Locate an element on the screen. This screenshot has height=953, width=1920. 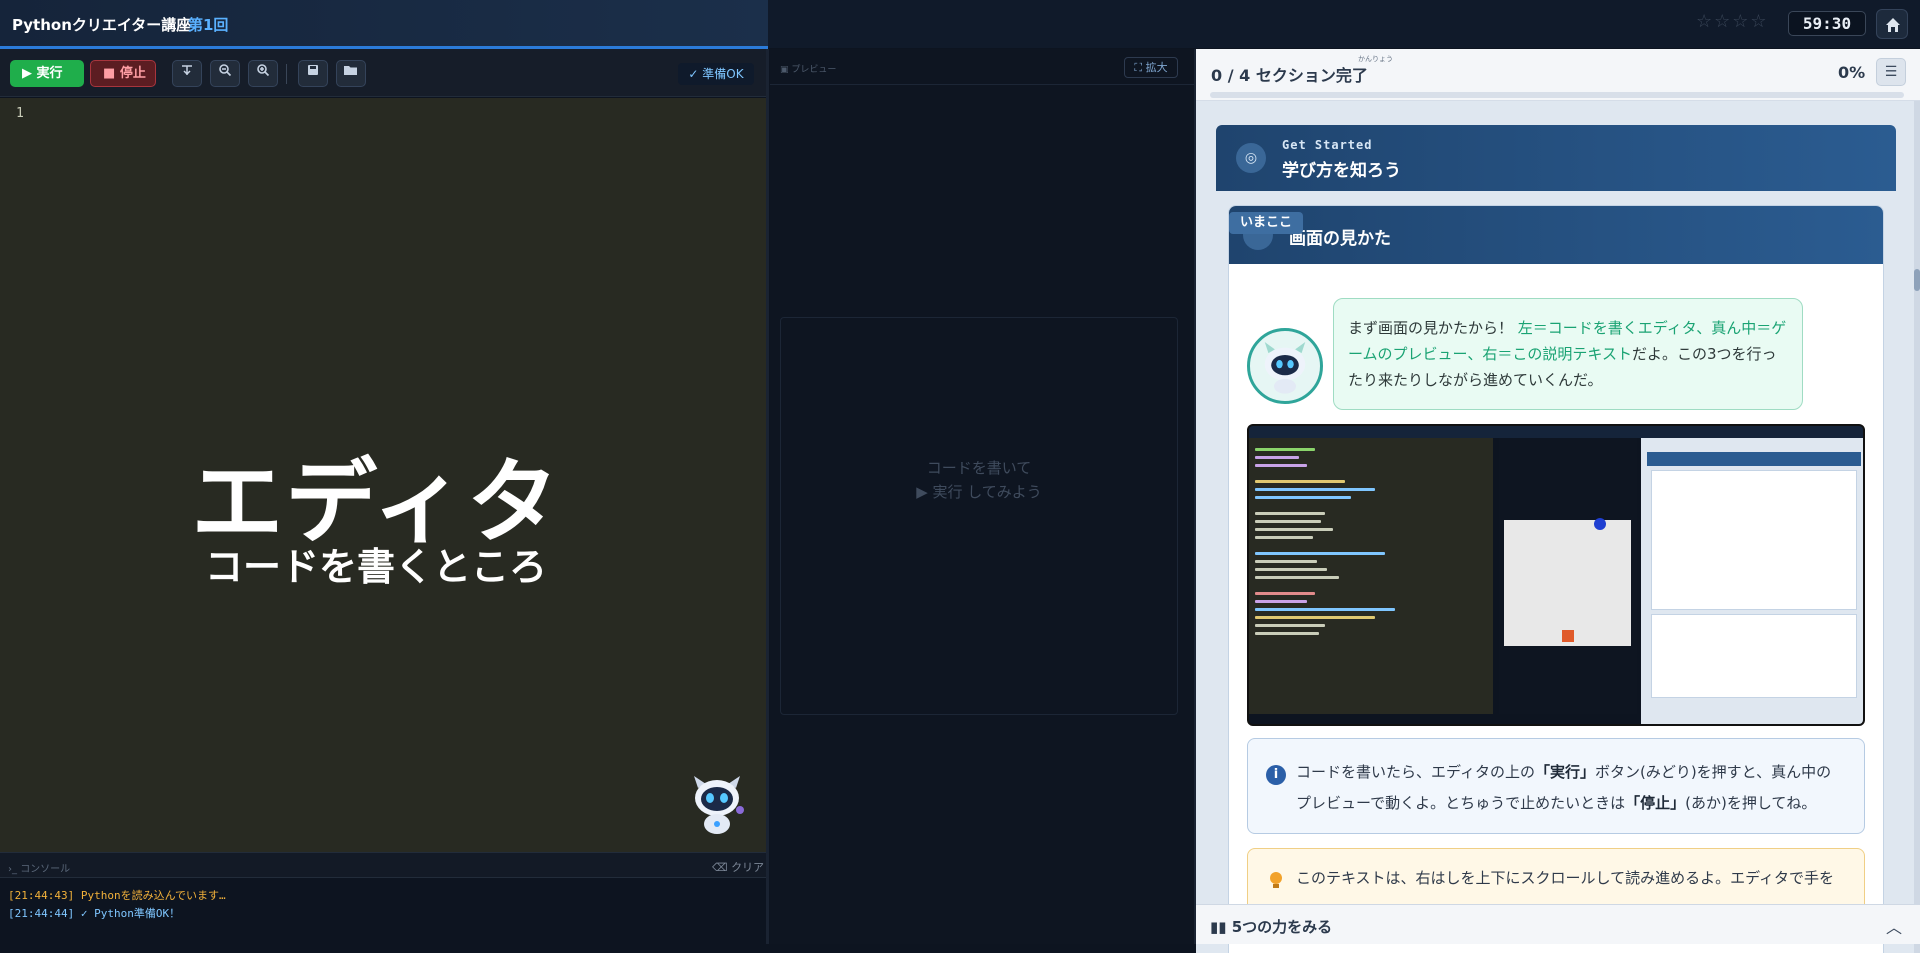
console-log-line: [21:44:44] ✓ Python準備OK！ is located at coordinates (94, 913).